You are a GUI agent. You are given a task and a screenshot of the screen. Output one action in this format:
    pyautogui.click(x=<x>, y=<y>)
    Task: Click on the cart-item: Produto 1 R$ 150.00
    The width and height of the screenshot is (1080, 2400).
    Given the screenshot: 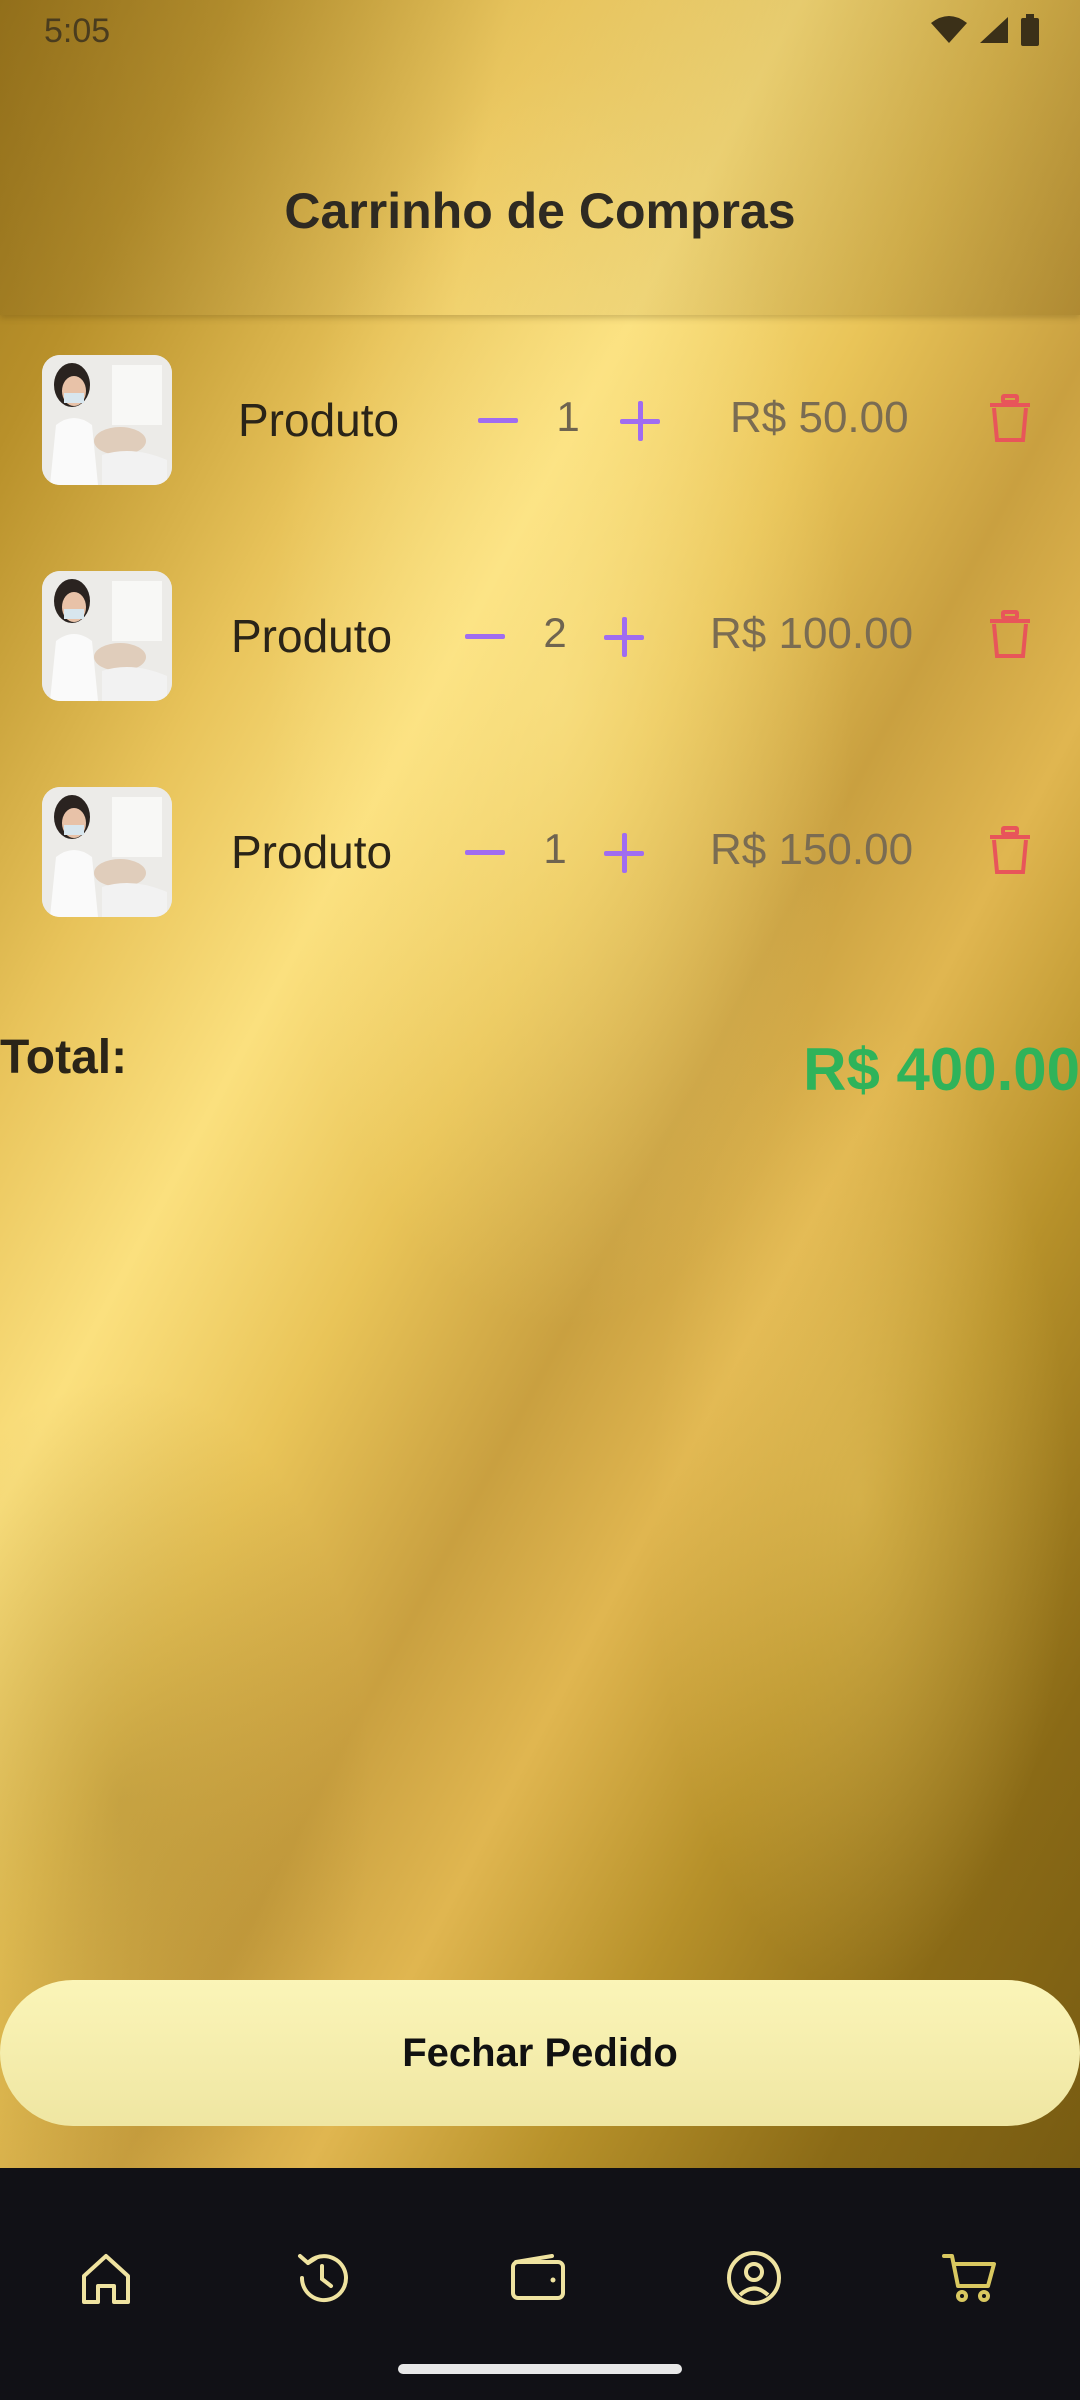 What is the action you would take?
    pyautogui.click(x=540, y=853)
    